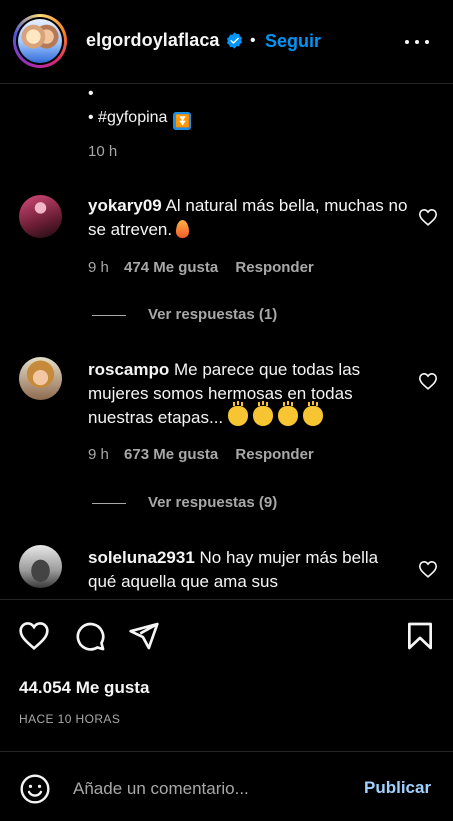  Describe the element at coordinates (212, 502) in the screenshot. I see `view-replies-label: Ver respuestas (9)` at that location.